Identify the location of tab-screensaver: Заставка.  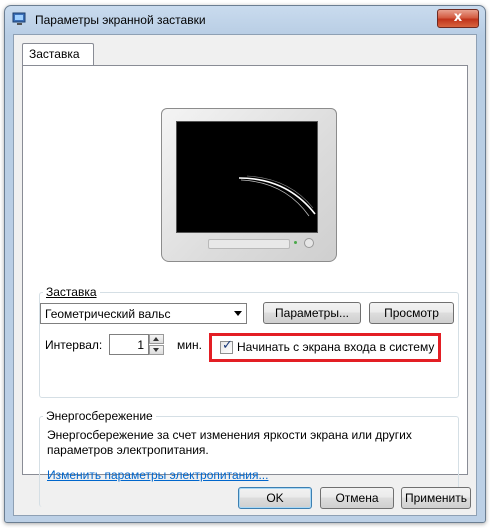
(58, 54).